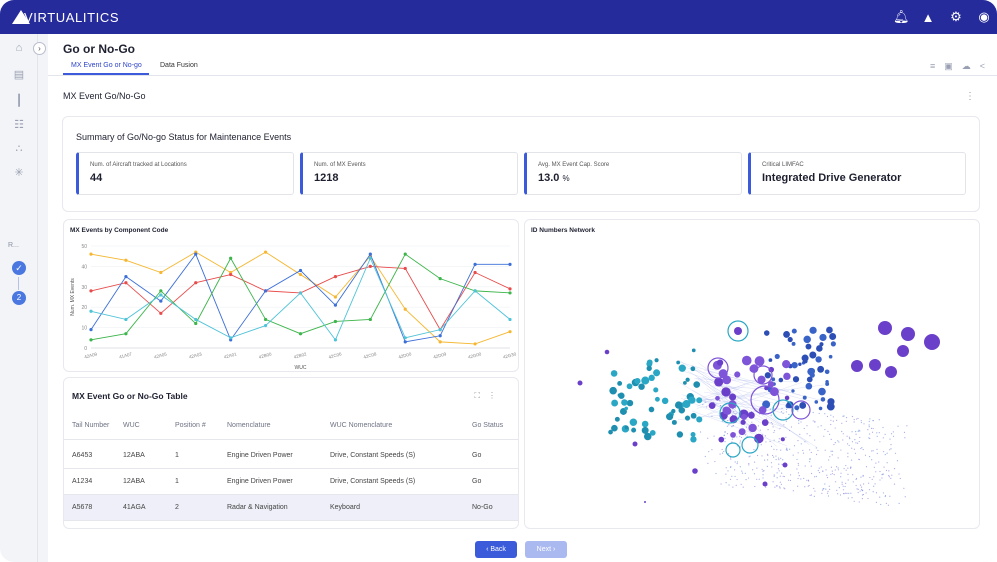 The height and width of the screenshot is (562, 997). Describe the element at coordinates (249, 425) in the screenshot. I see `column-header: Nomenclature` at that location.